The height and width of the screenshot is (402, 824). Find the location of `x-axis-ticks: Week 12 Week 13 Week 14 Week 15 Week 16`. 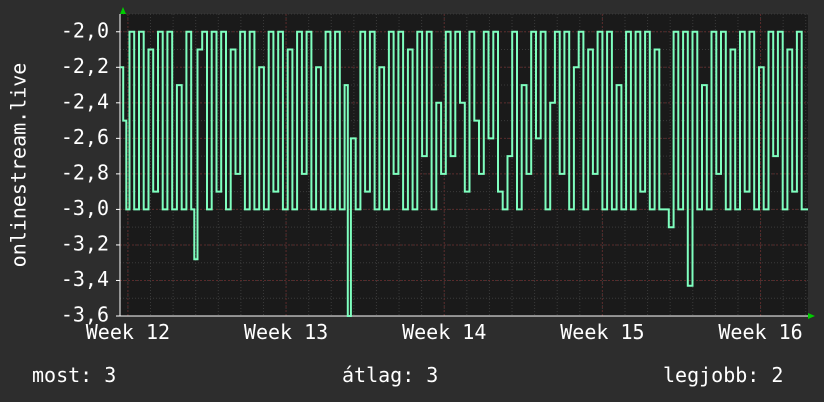

x-axis-ticks: Week 12 Week 13 Week 14 Week 15 Week 16 is located at coordinates (444, 332).